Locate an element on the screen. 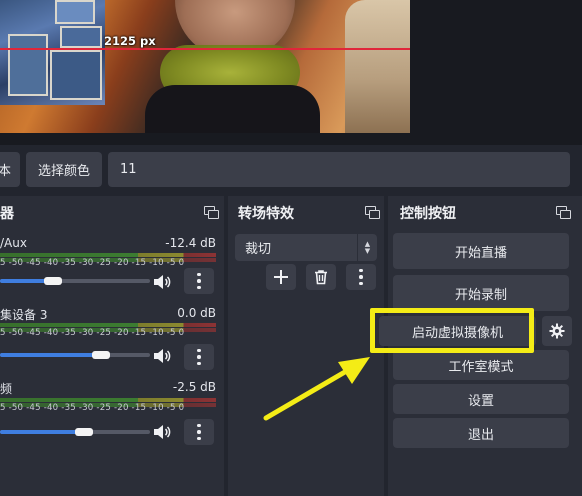  start-record-button: 开始录制 is located at coordinates (481, 293).